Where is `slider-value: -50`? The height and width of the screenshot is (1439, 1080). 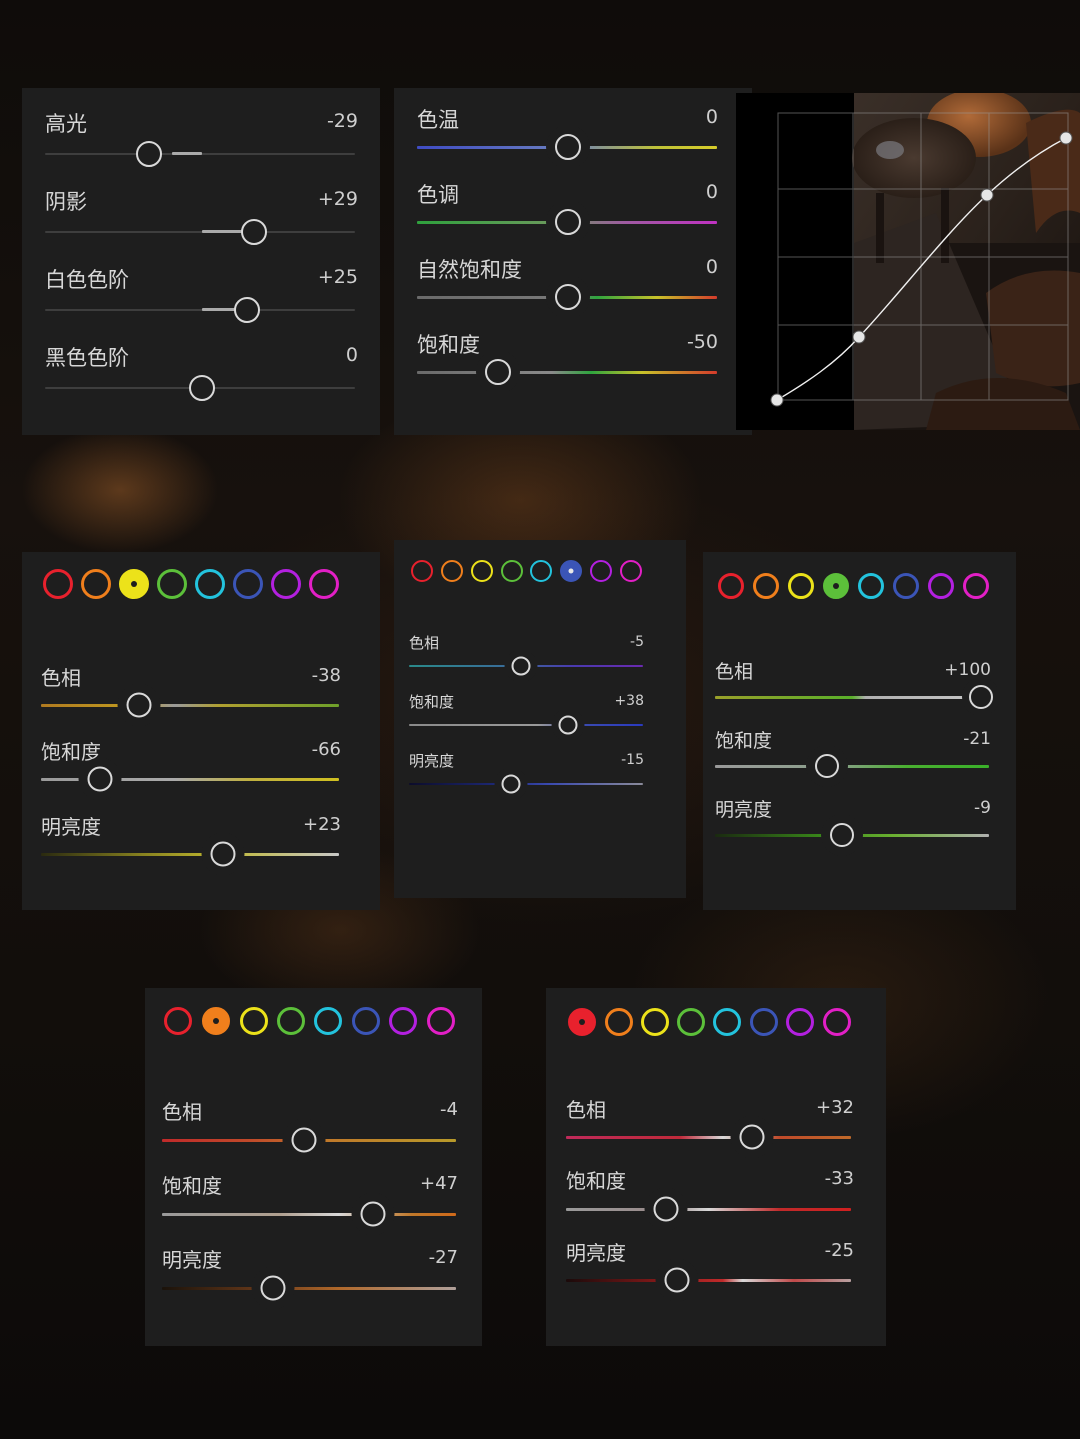
slider-value: -50 is located at coordinates (702, 342).